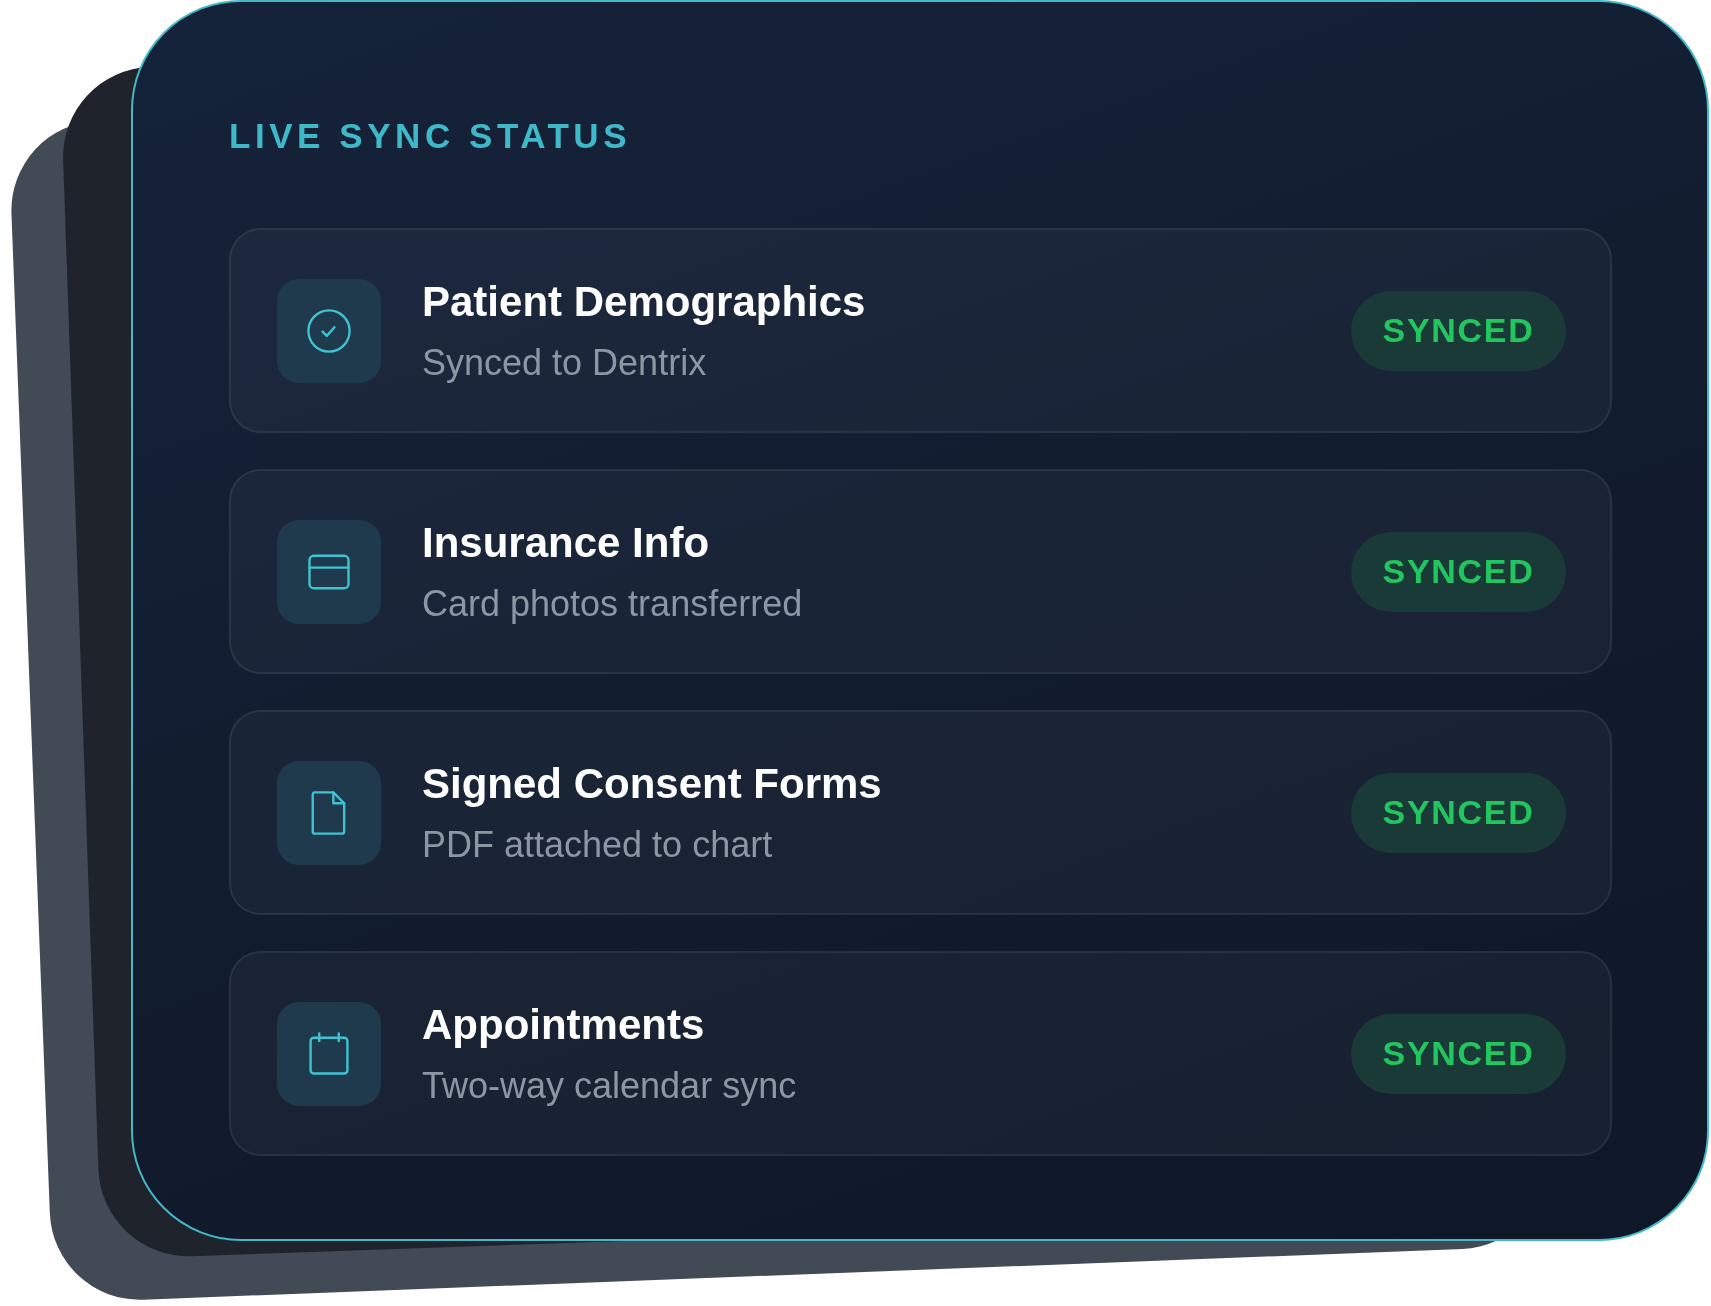 Image resolution: width=1711 pixels, height=1306 pixels. Describe the element at coordinates (565, 362) in the screenshot. I see `item-subtitle: Synced to Dentrix` at that location.